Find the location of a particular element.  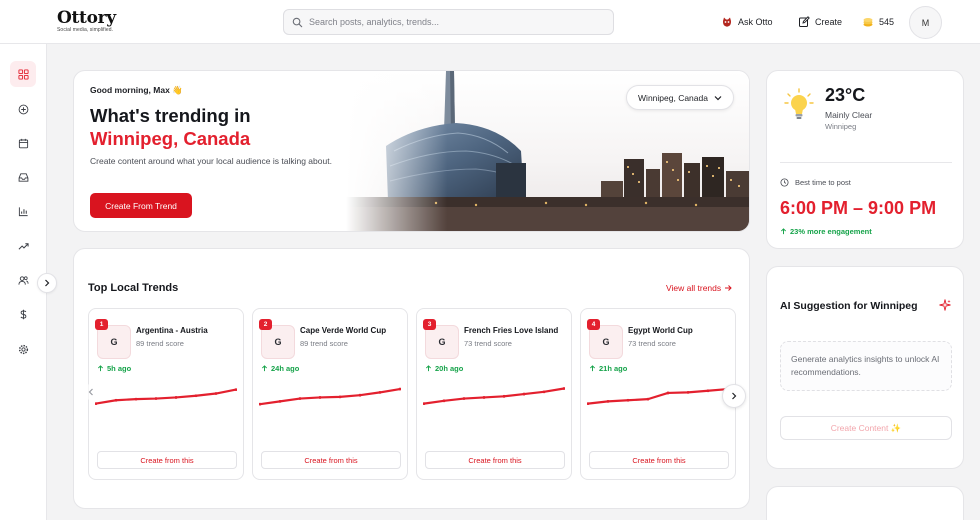

trend-time: 21h ago is located at coordinates (608, 368).